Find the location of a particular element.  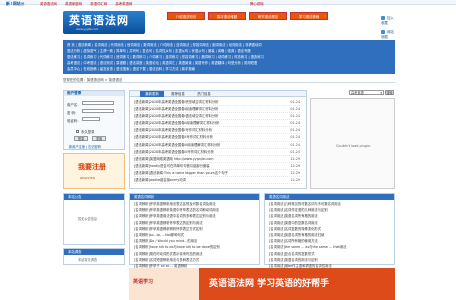

remember-checkbox is located at coordinates (77, 131).